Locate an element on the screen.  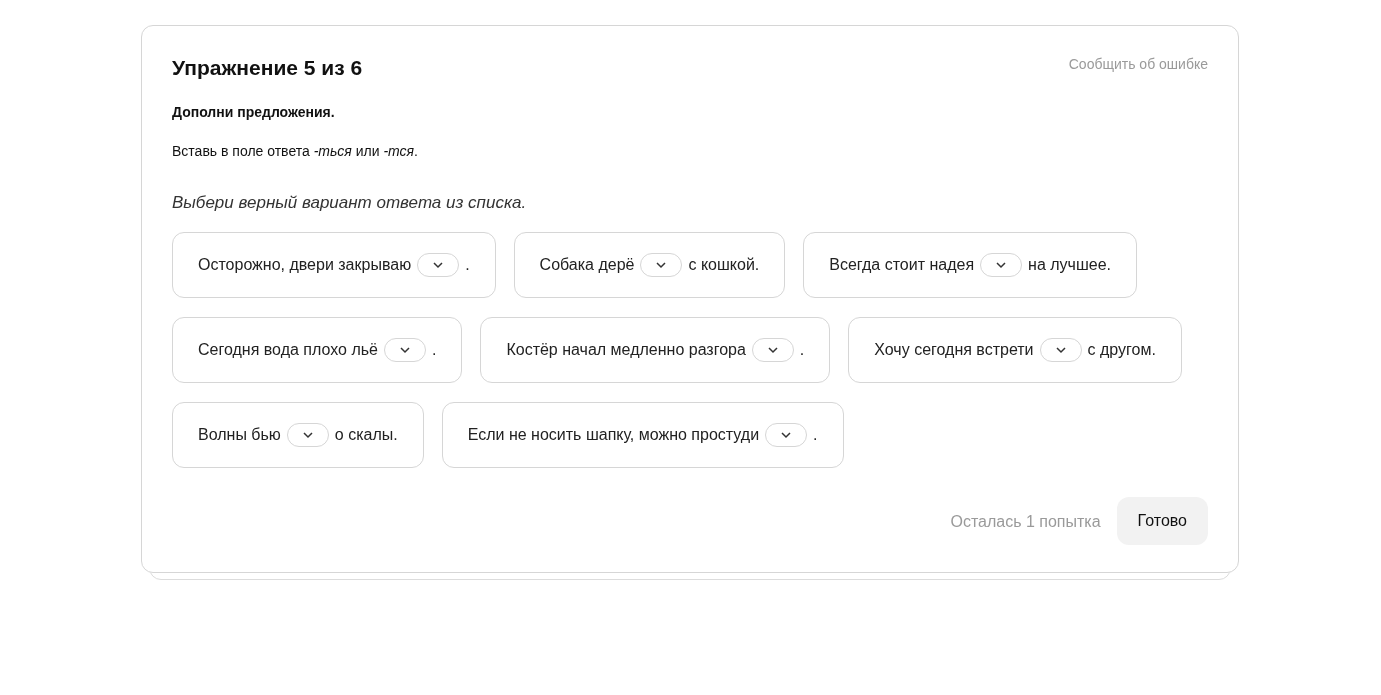
sentence-text: Всегда стоит надея is located at coordinates (902, 265).